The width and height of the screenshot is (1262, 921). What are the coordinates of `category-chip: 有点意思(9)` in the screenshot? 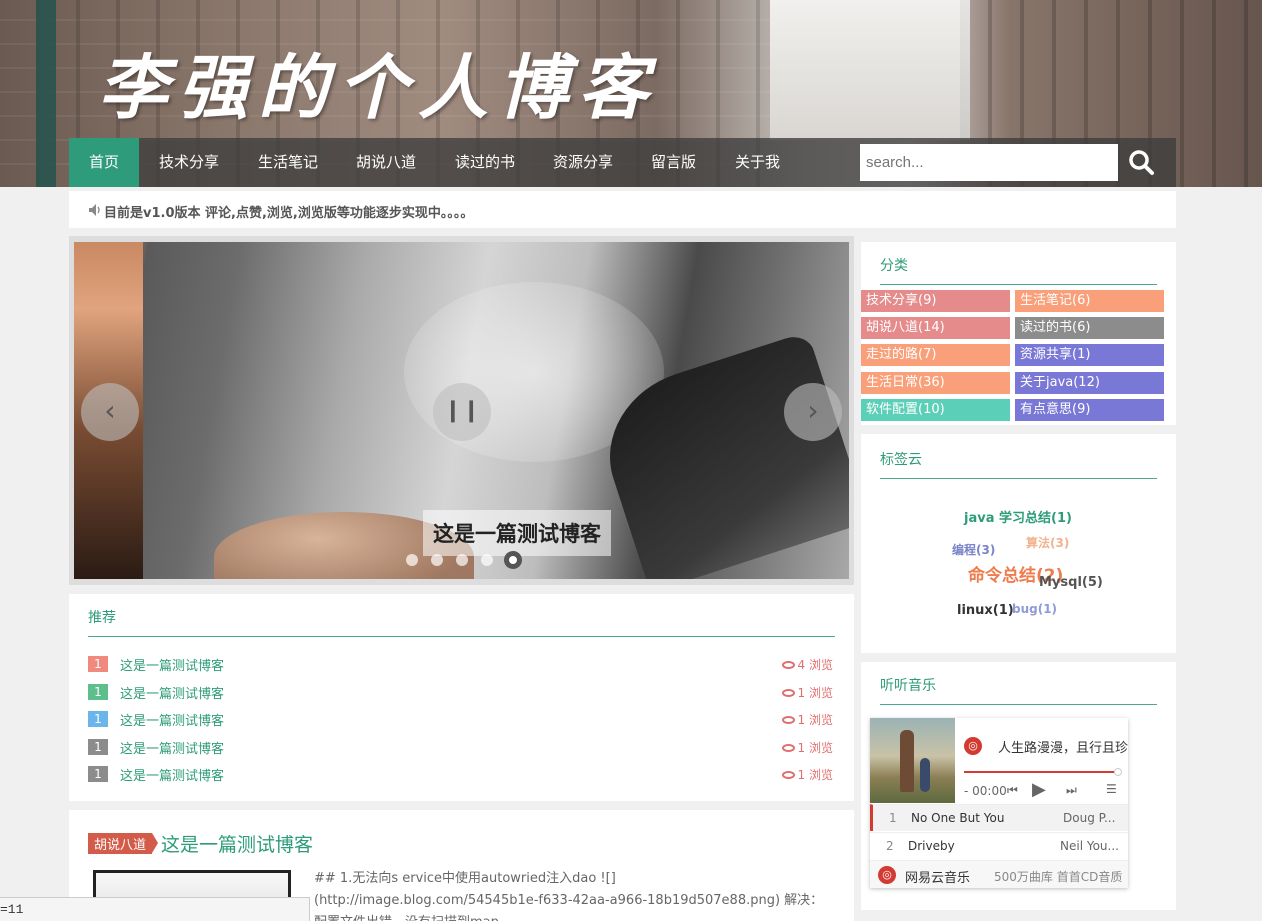 It's located at (1089, 410).